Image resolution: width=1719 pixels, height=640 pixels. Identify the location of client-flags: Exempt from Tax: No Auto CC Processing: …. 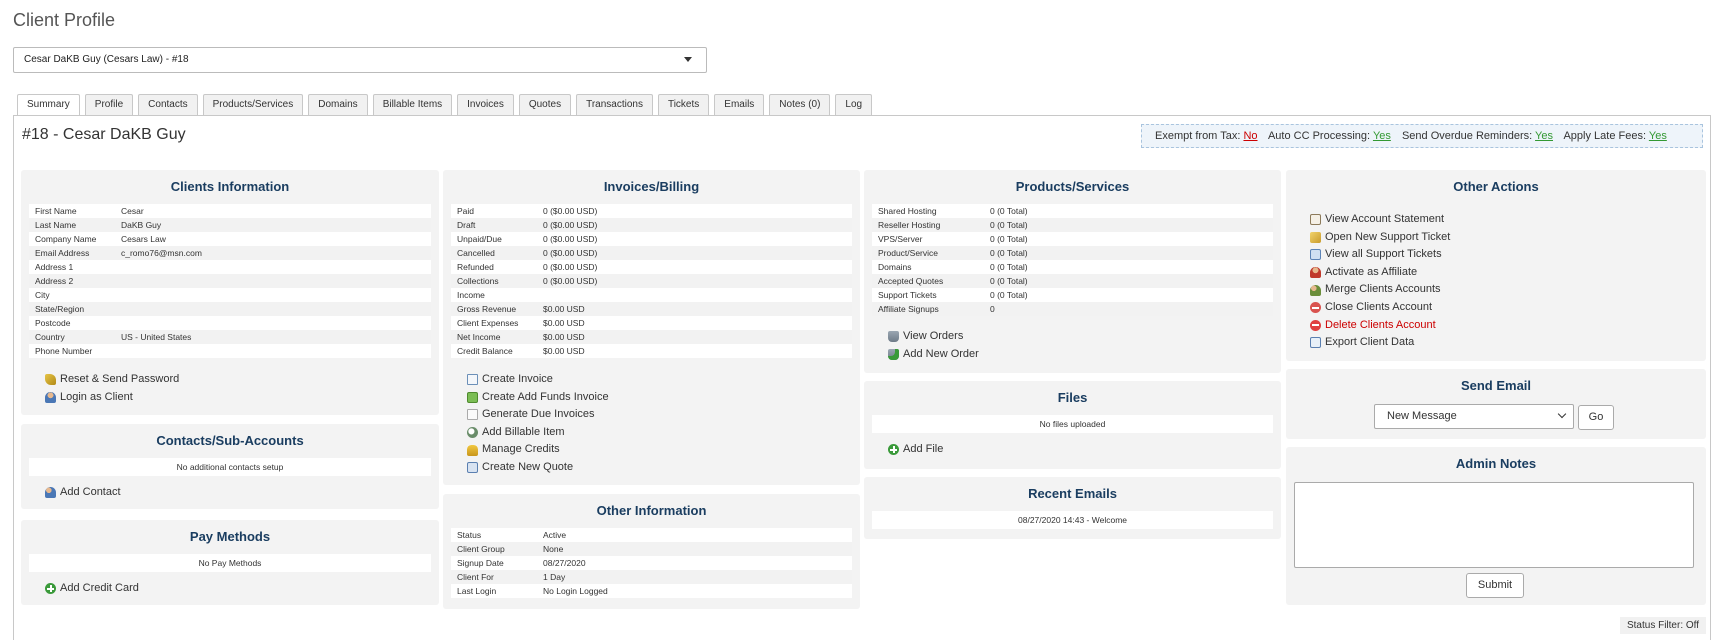
(1422, 136).